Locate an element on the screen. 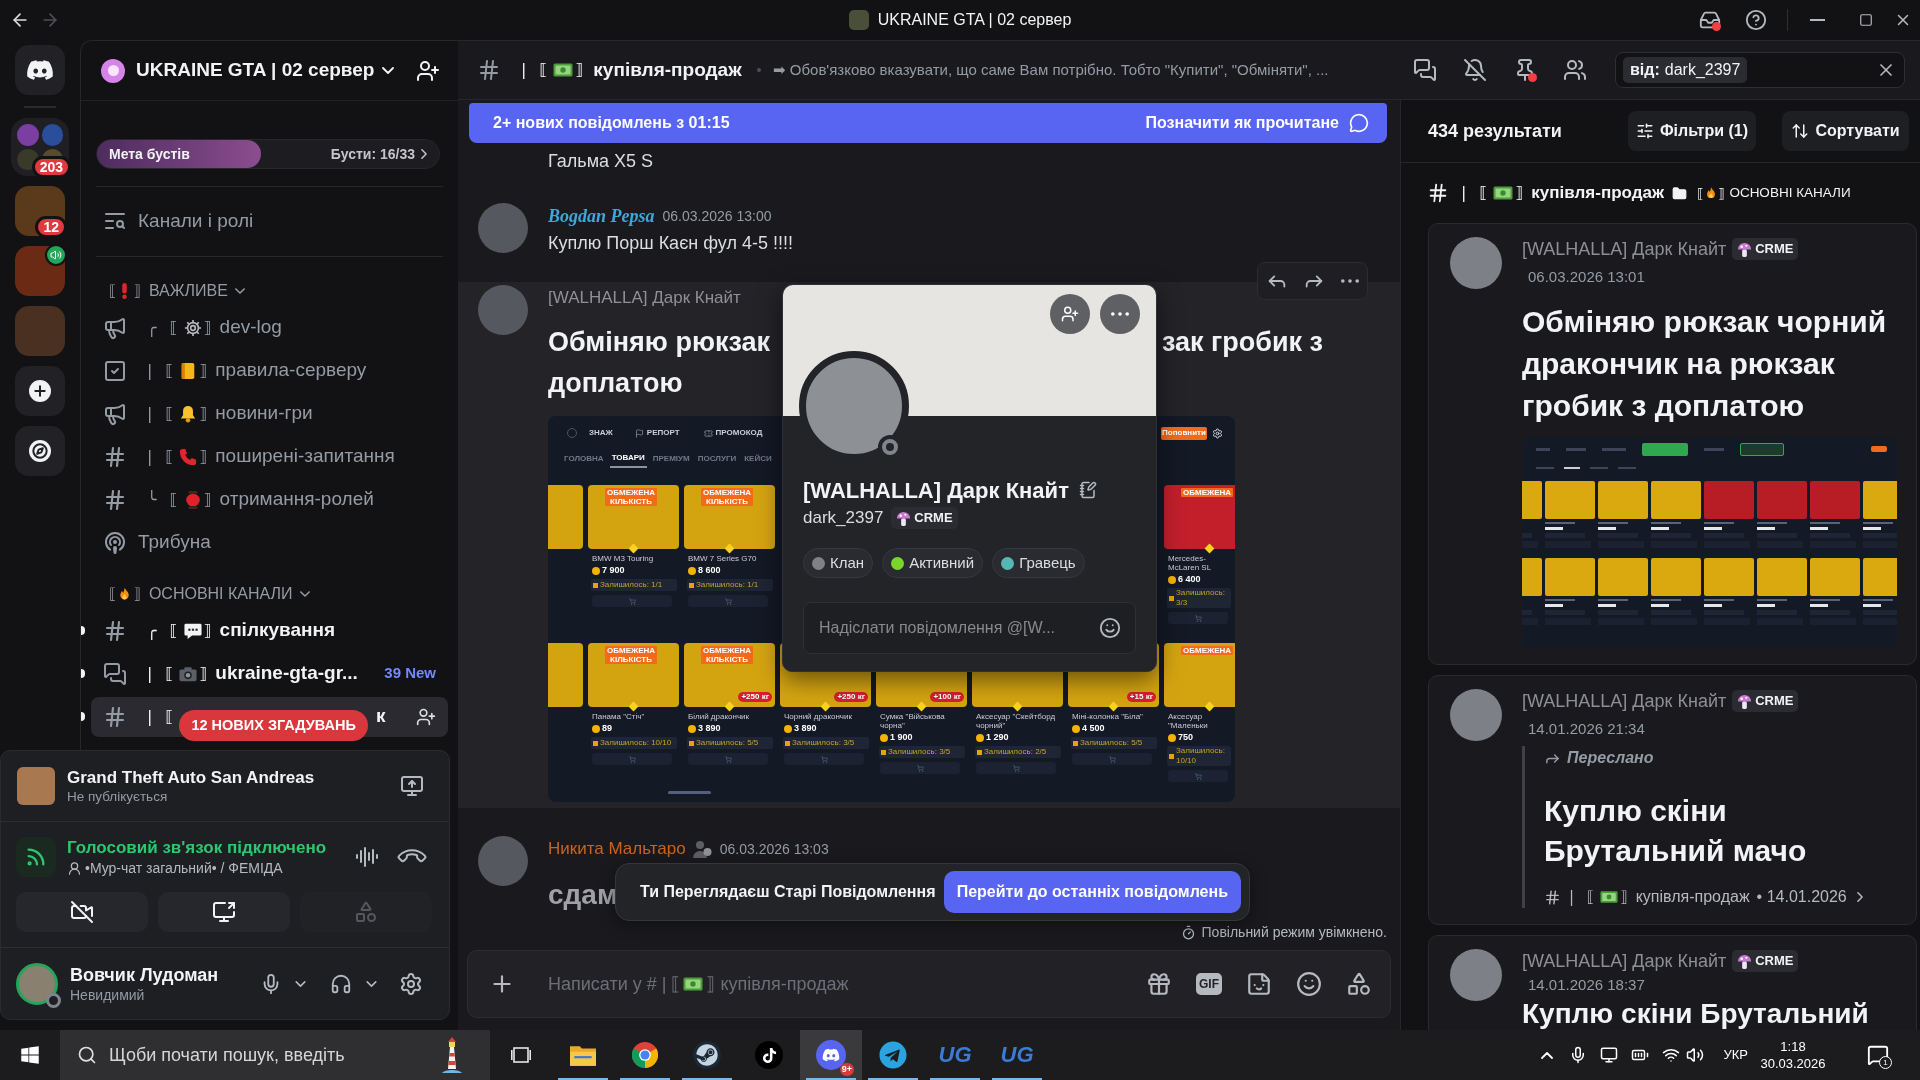  jump-to-present-button: Перейти до останніх повідомлень is located at coordinates (1092, 892).